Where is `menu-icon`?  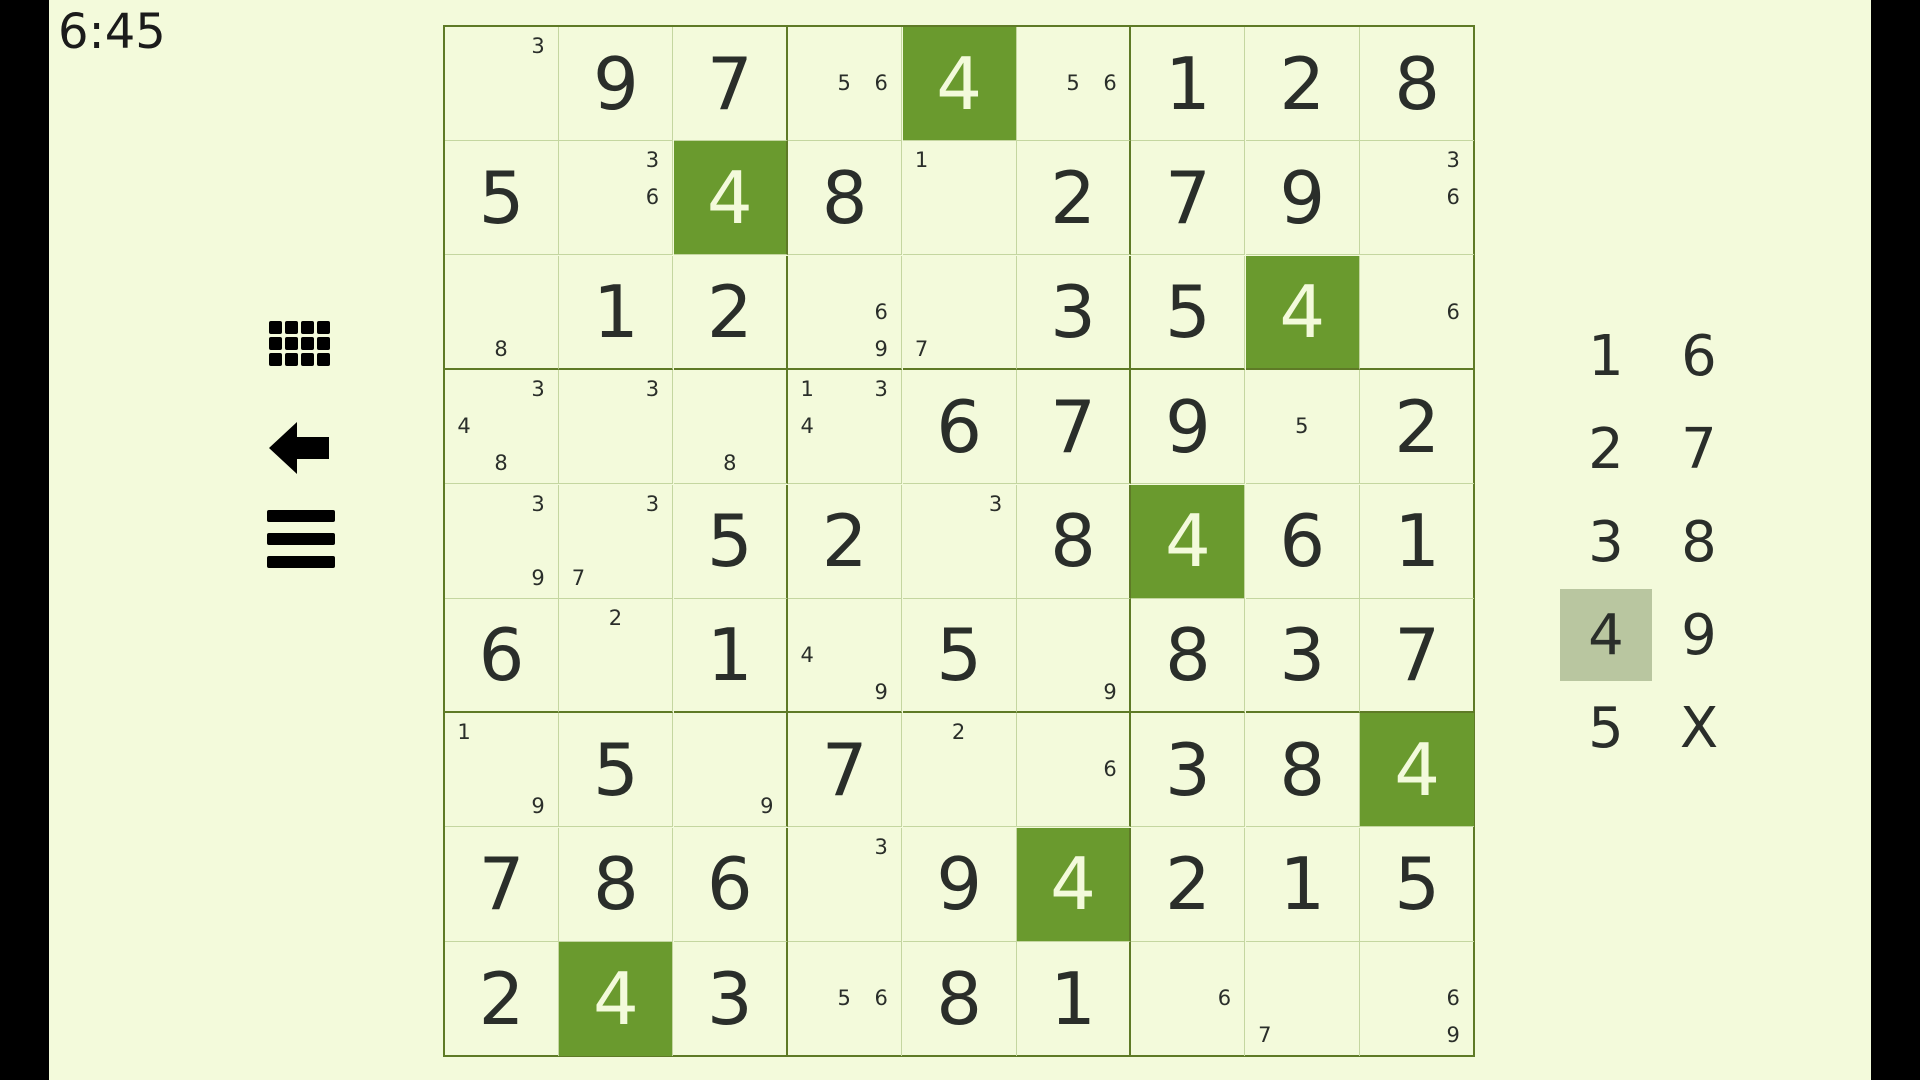 menu-icon is located at coordinates (301, 539).